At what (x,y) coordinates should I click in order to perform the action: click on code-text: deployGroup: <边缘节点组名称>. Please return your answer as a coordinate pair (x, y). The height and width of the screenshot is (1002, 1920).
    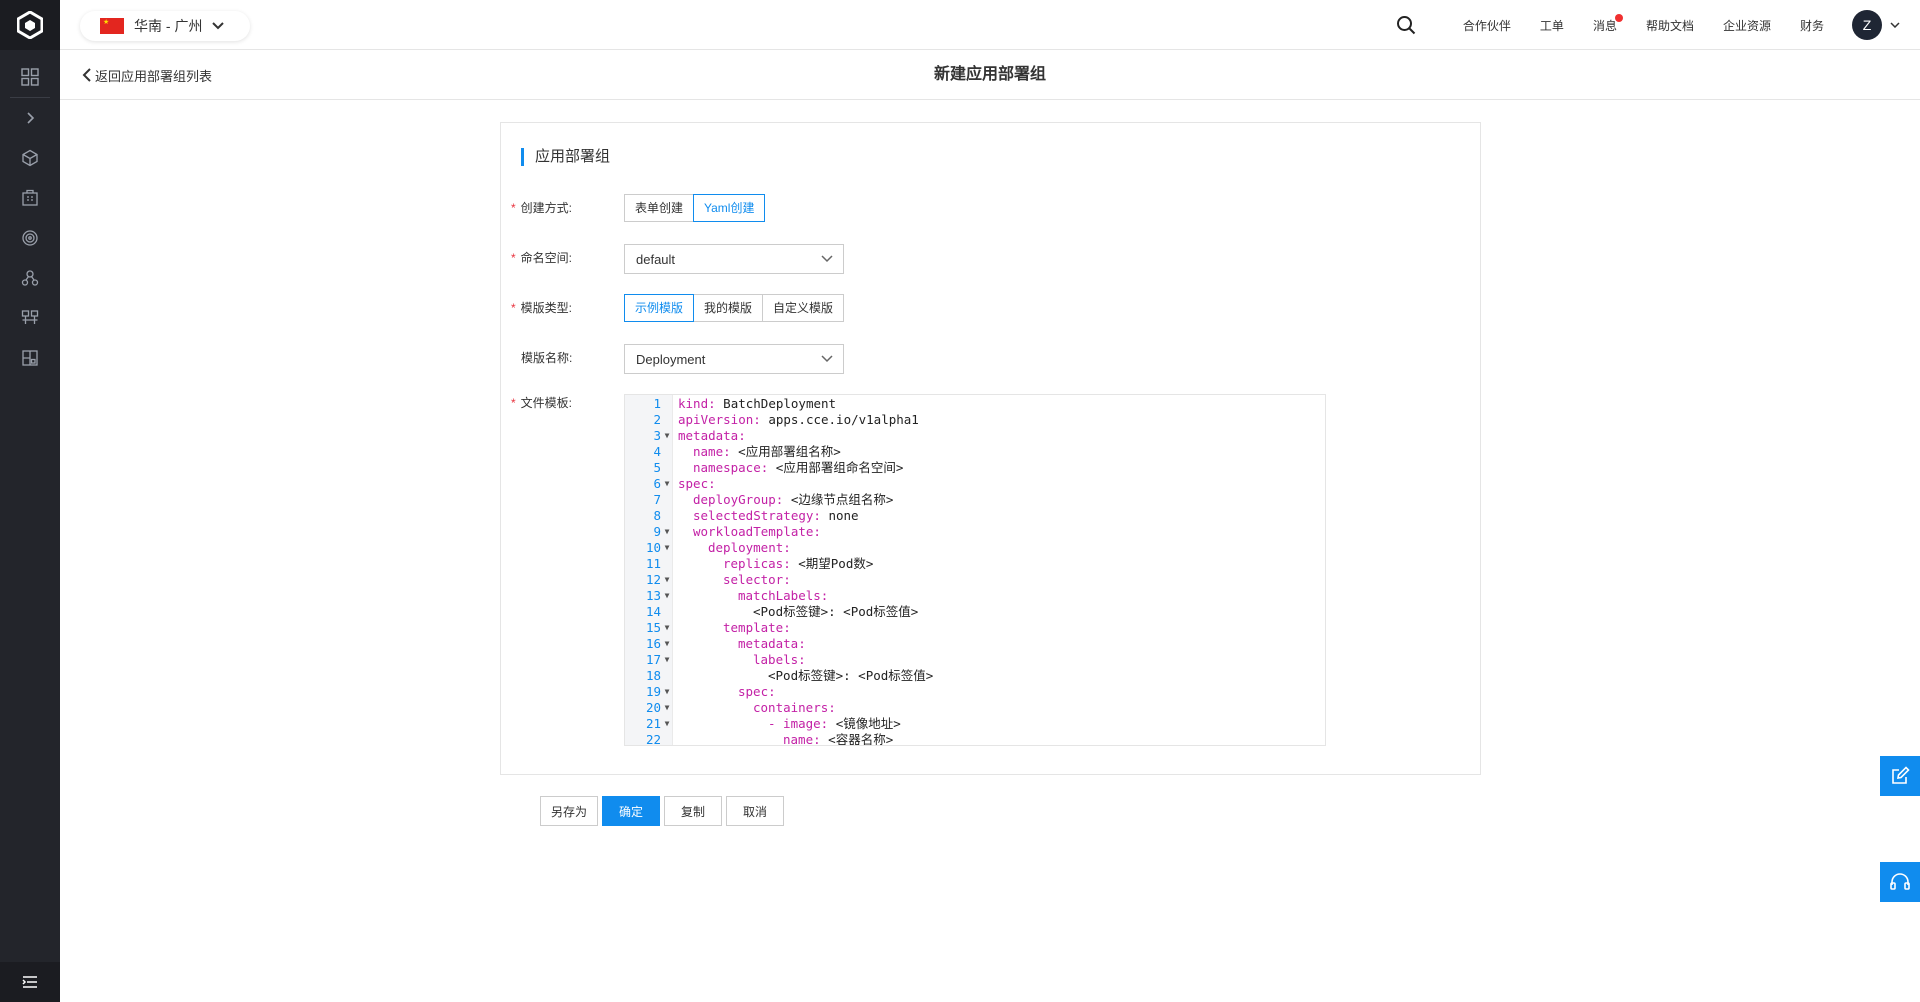
    Looking at the image, I should click on (783, 500).